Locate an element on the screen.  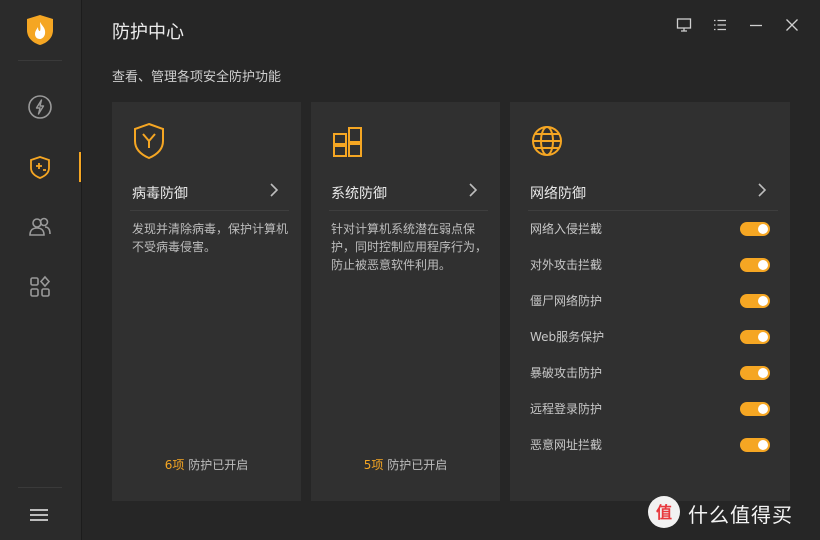
card-footer: 6项 防护已开启 is located at coordinates (206, 464).